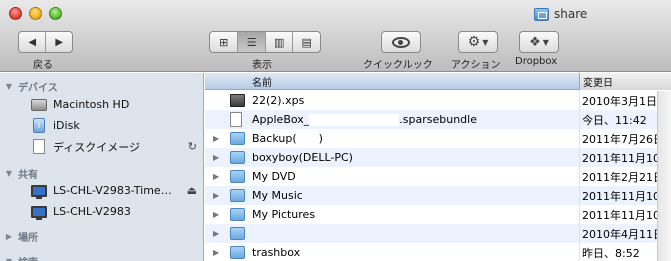 The image size is (671, 261). I want to click on dropbox-icon: ❖, so click(535, 42).